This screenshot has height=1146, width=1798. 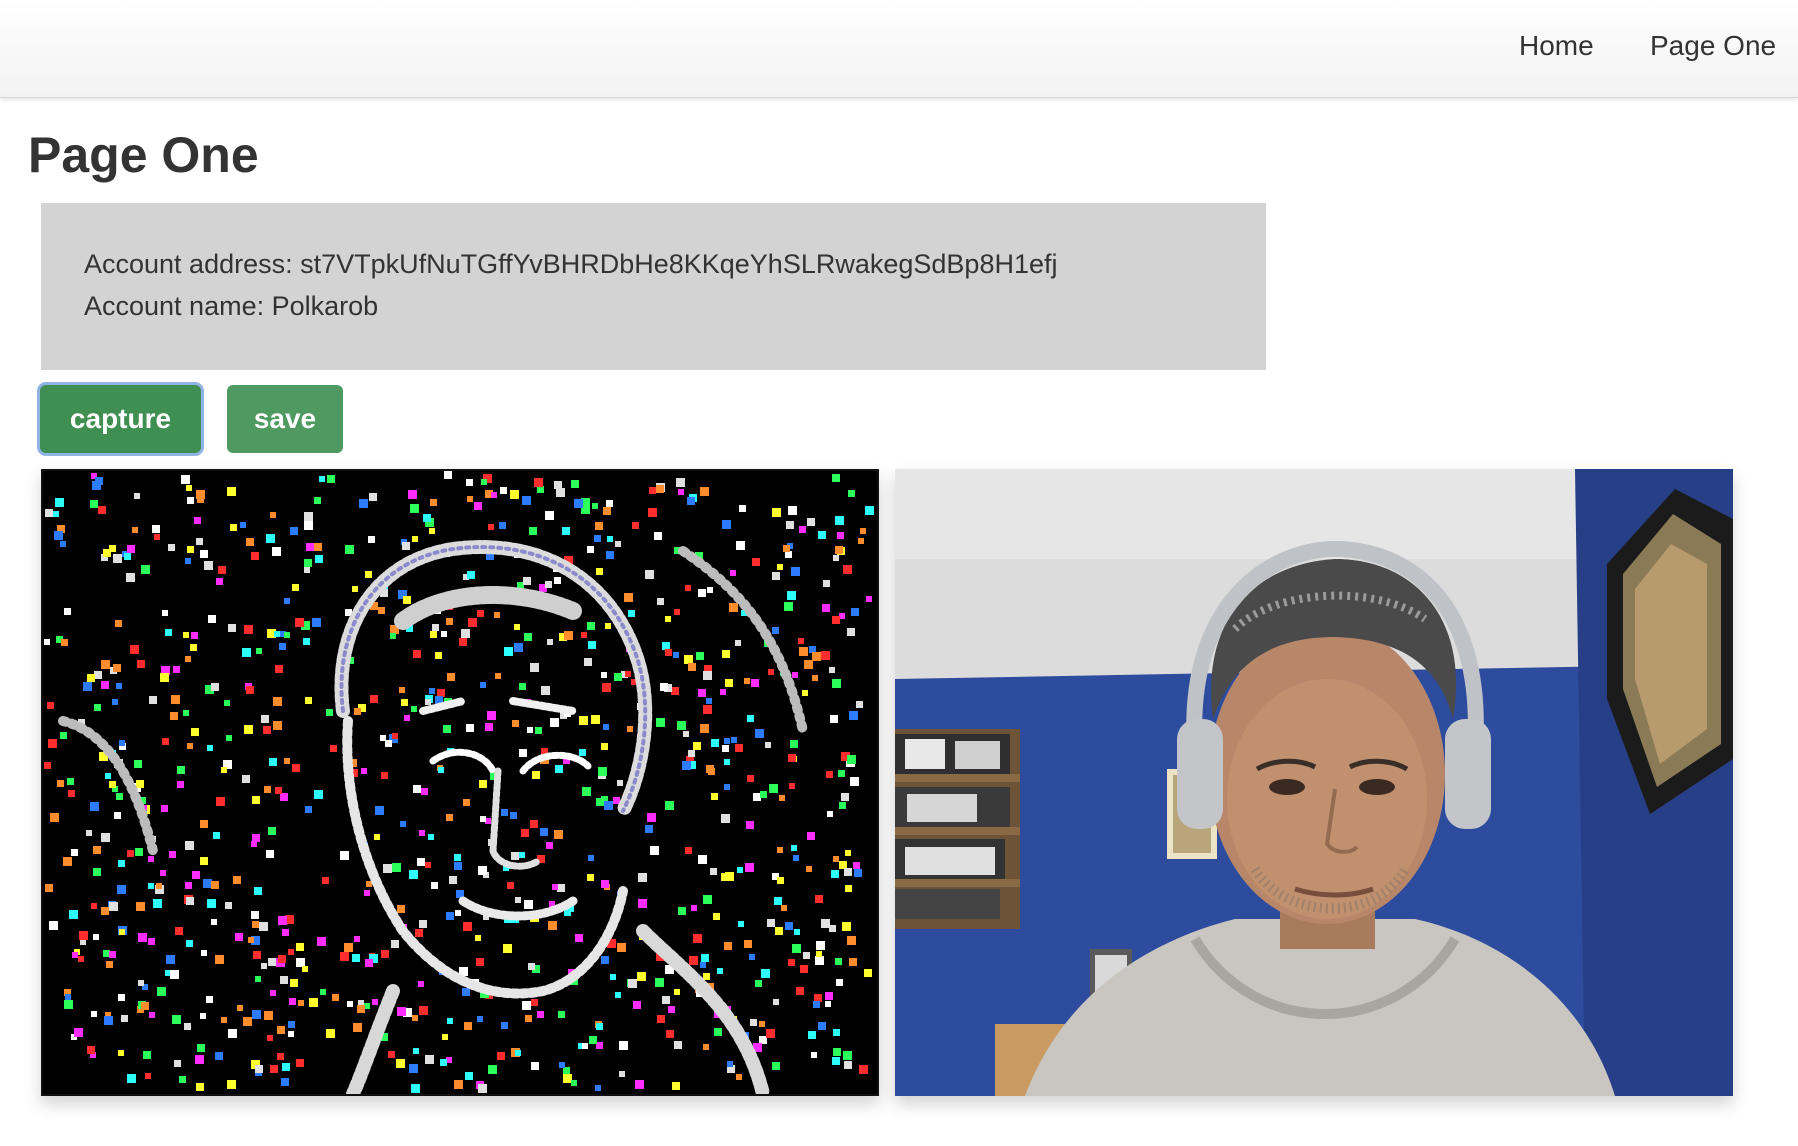 I want to click on top-navbar: Home Page One, so click(x=899, y=49).